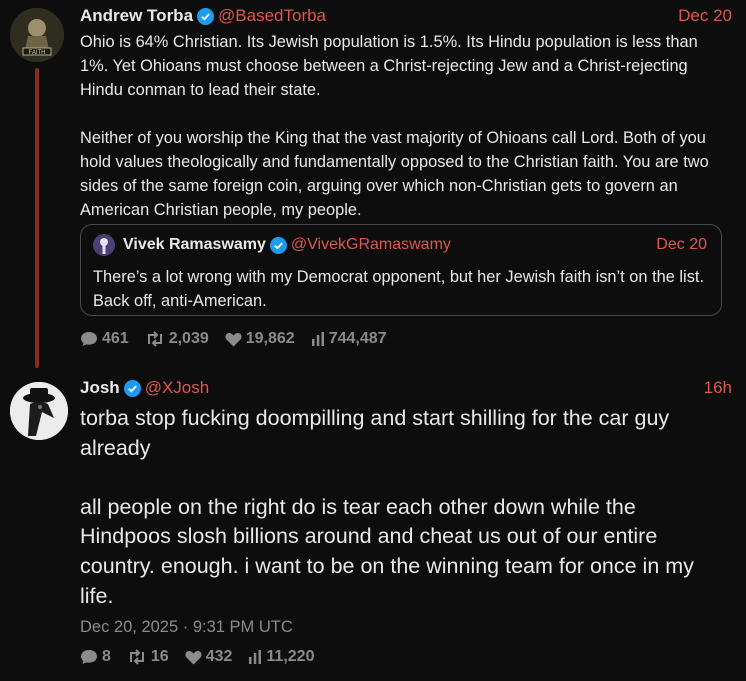 The image size is (746, 681). I want to click on post-header: Josh @XJosh 16h, so click(406, 388).